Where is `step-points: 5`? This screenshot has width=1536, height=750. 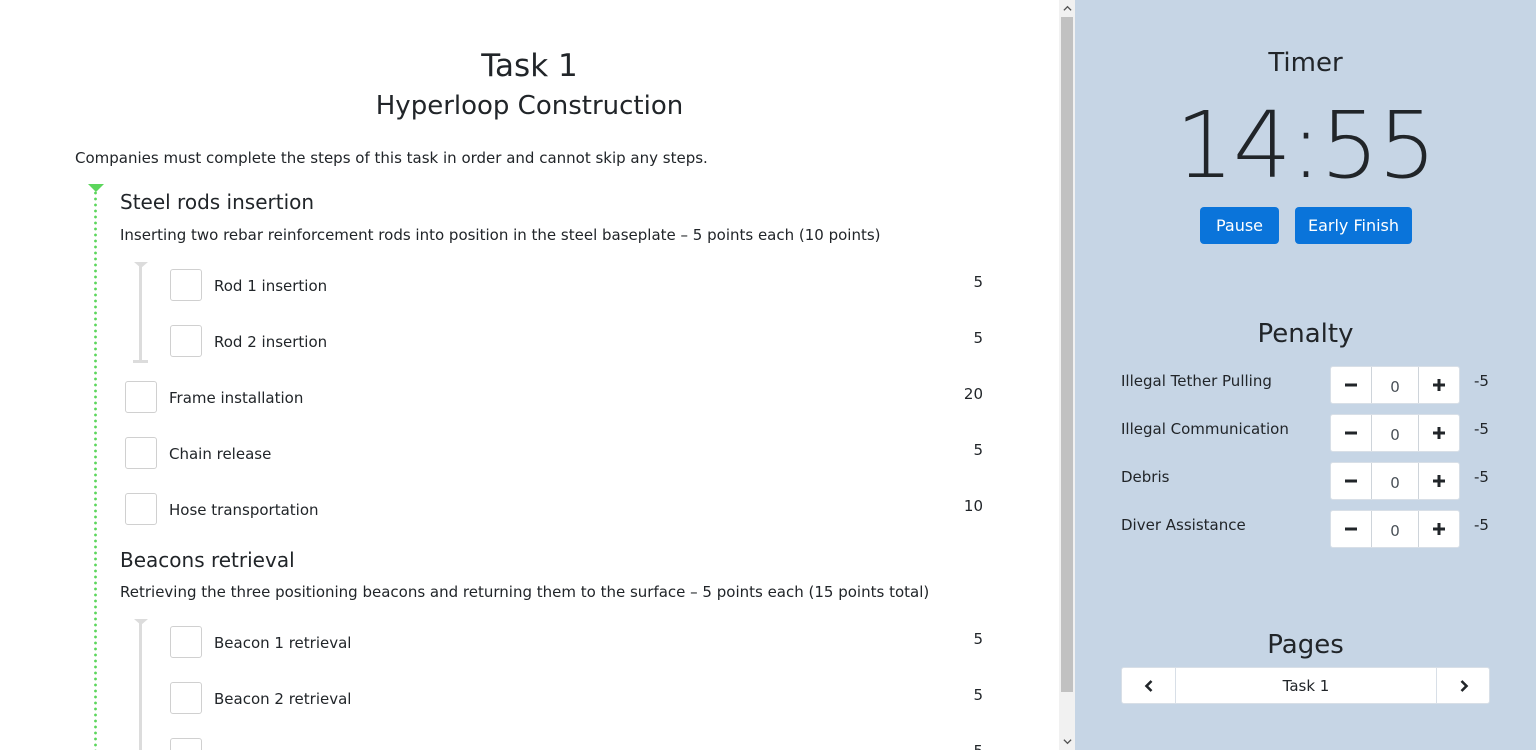 step-points: 5 is located at coordinates (978, 450).